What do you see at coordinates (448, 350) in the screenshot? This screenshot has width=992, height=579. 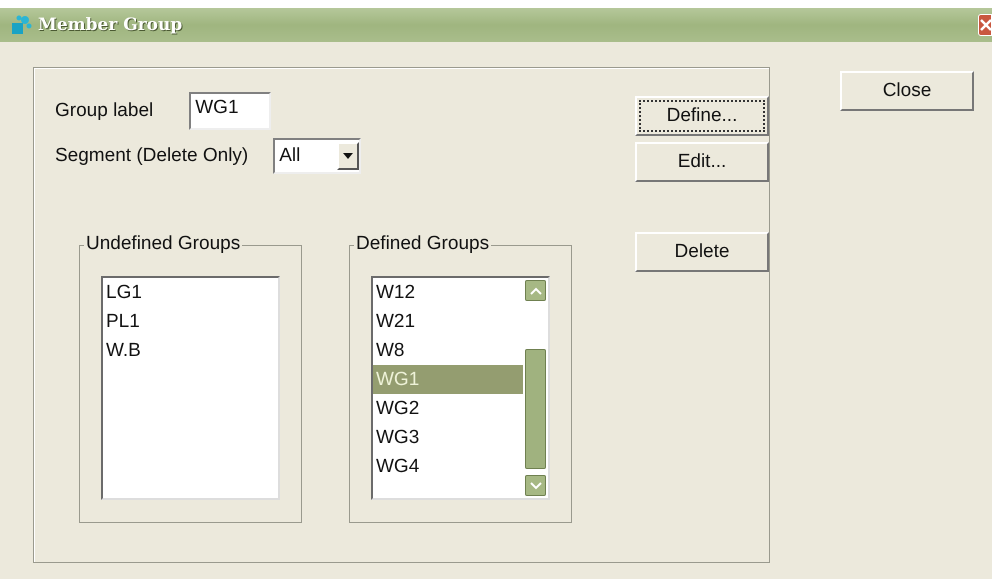 I see `list-item: W8` at bounding box center [448, 350].